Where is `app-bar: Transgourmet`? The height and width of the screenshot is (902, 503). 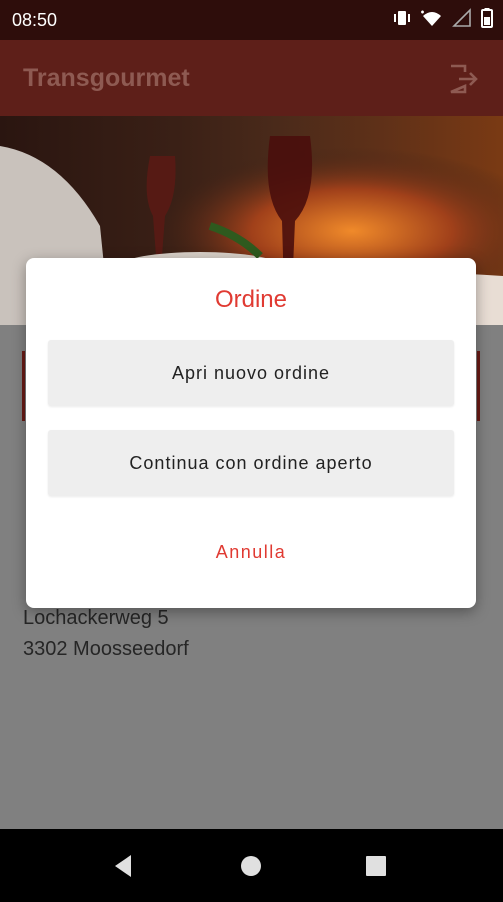 app-bar: Transgourmet is located at coordinates (251, 78).